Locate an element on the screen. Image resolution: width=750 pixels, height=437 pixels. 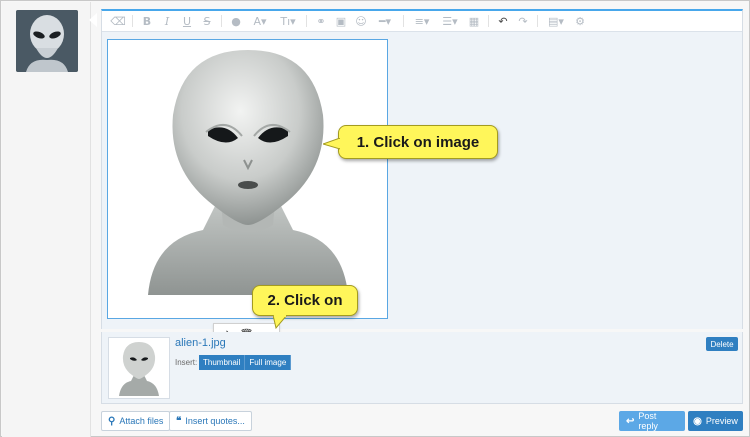
text-style-icon: Tı▾ is located at coordinates (288, 21).